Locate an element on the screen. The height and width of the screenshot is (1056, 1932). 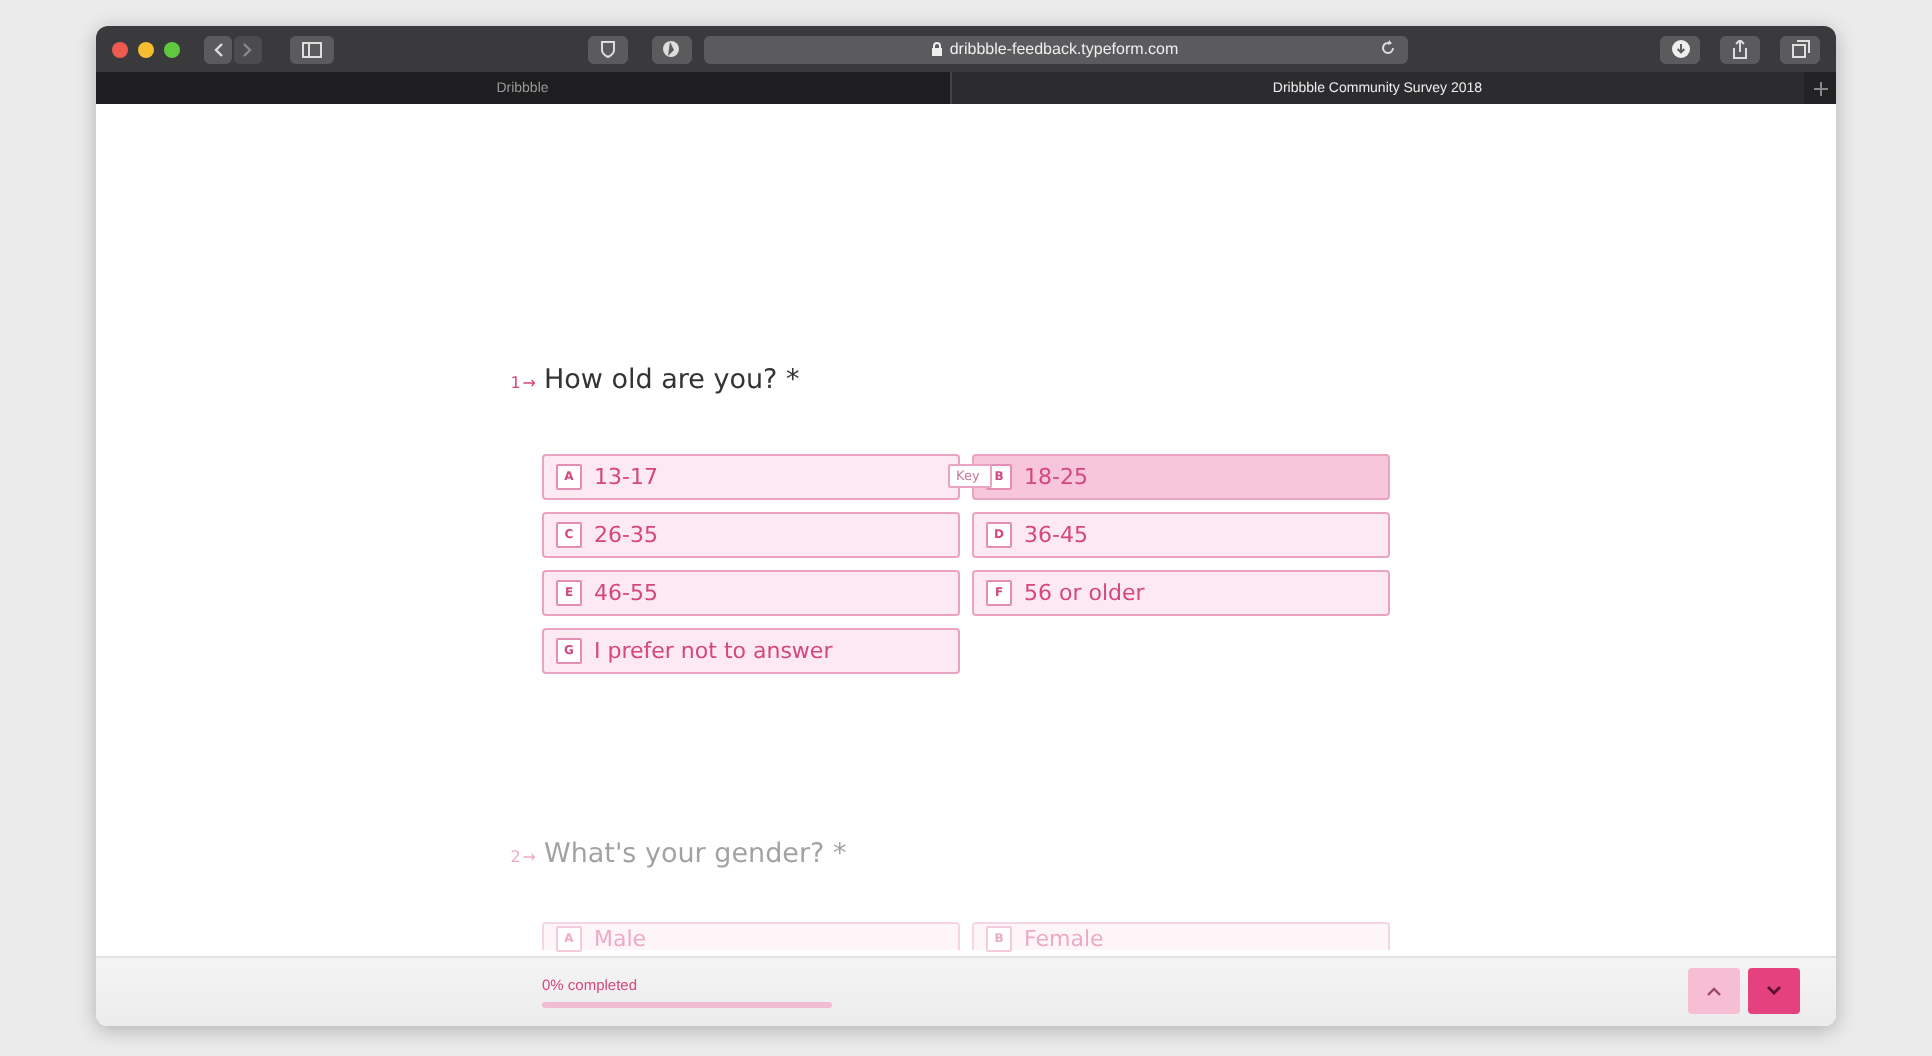
sidebar-button is located at coordinates (312, 49).